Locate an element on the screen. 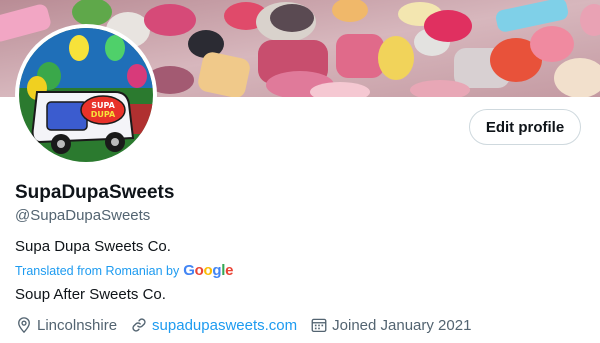 The width and height of the screenshot is (600, 343). google-logo: Google is located at coordinates (208, 270).